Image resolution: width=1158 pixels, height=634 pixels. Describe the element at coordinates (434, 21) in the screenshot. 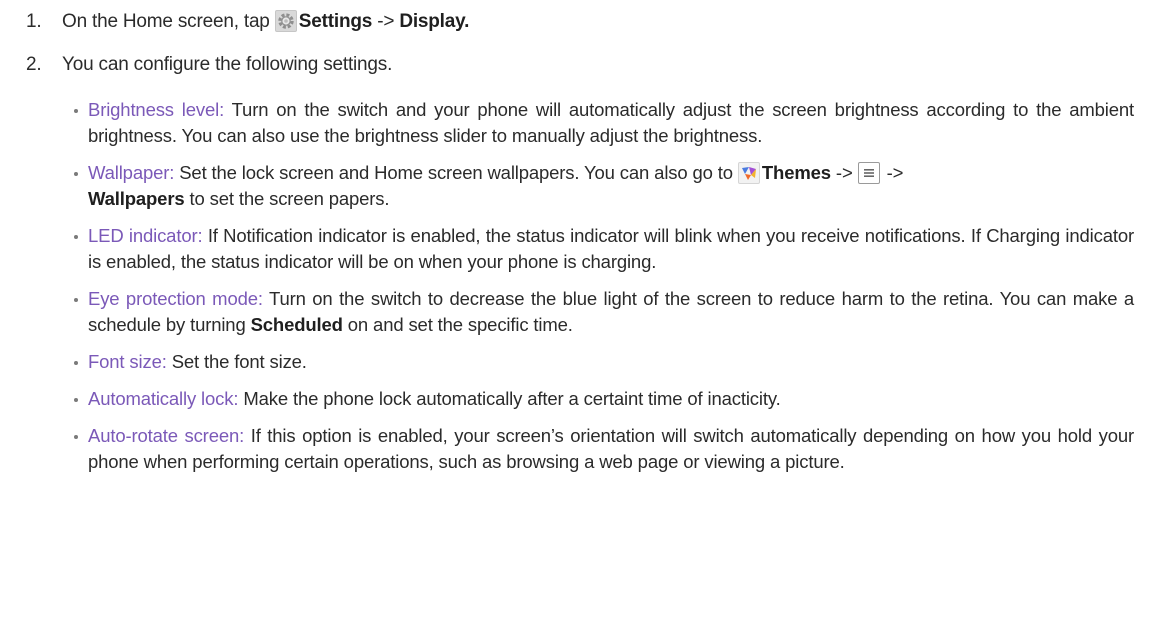

I see `display-label: Display.` at that location.